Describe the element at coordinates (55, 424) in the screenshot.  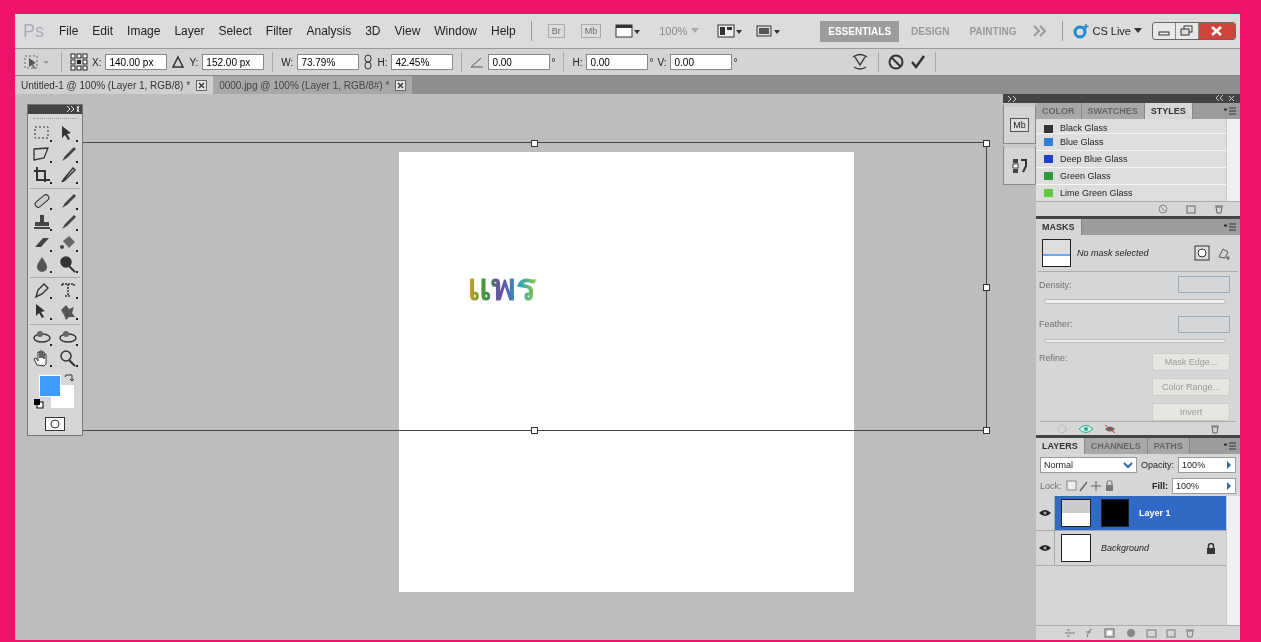
I see `quick-mask-icon` at that location.